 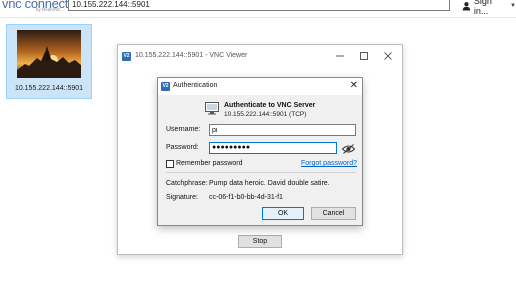 I want to click on signature-value: cc-06-f1-b0-bb-4d-31-f1, so click(x=246, y=197).